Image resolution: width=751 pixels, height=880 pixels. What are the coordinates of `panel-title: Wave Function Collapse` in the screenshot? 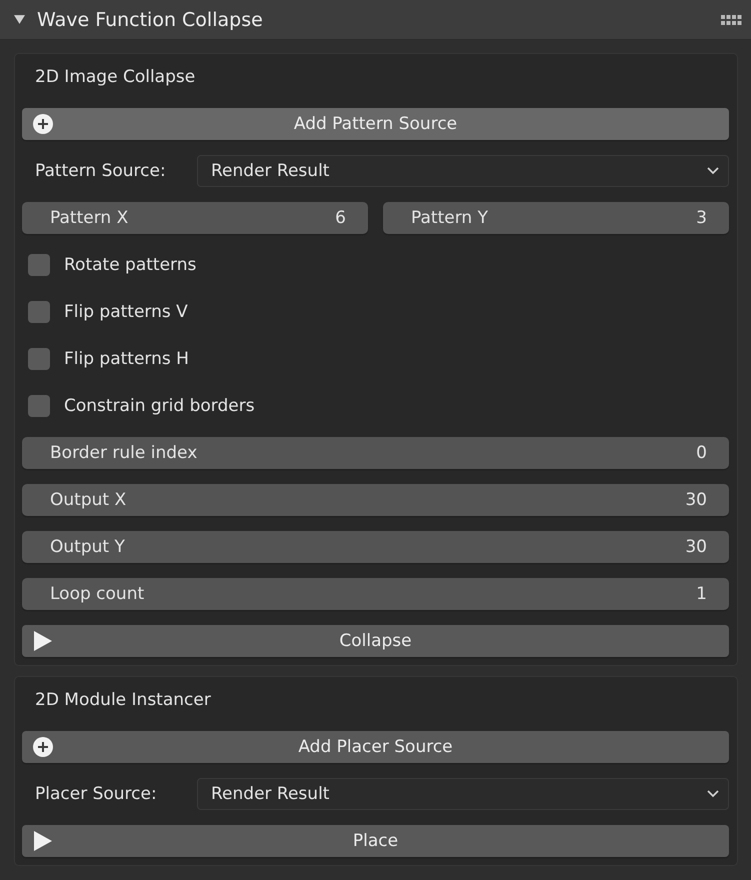 It's located at (150, 19).